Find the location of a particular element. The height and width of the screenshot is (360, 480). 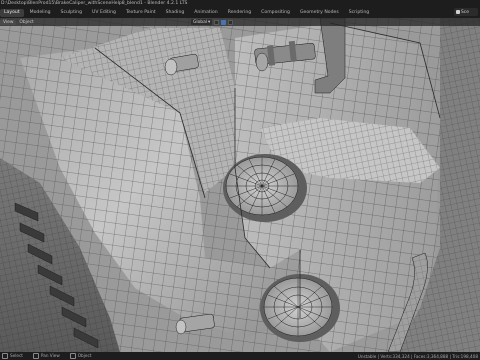

scene-icon is located at coordinates (458, 12).